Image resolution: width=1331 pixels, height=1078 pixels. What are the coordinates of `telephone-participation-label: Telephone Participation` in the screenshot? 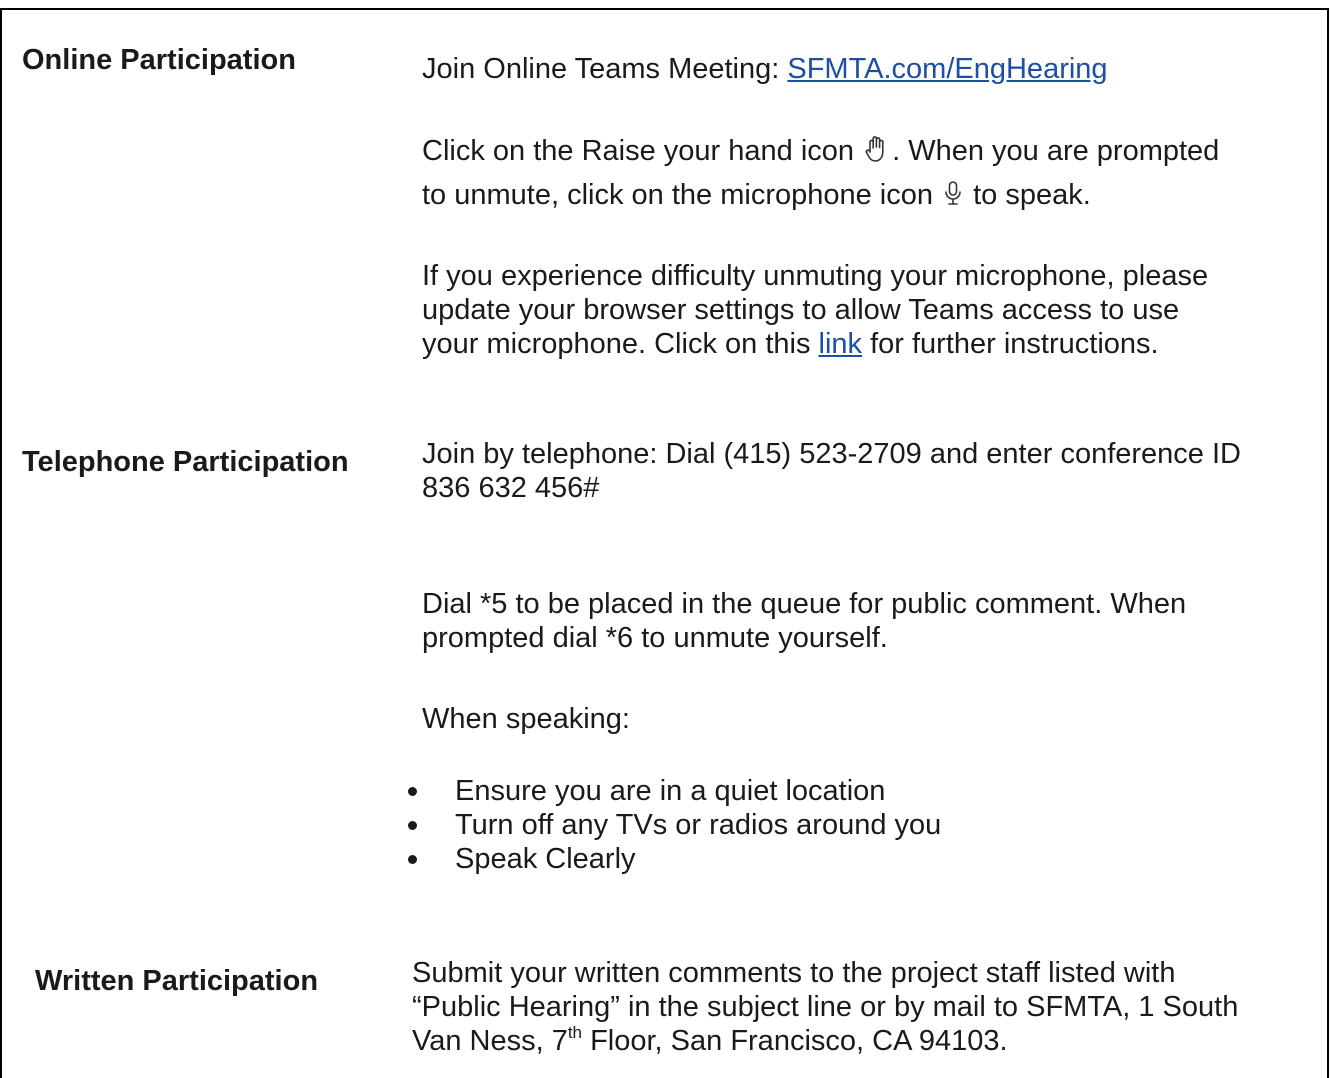 It's located at (185, 462).